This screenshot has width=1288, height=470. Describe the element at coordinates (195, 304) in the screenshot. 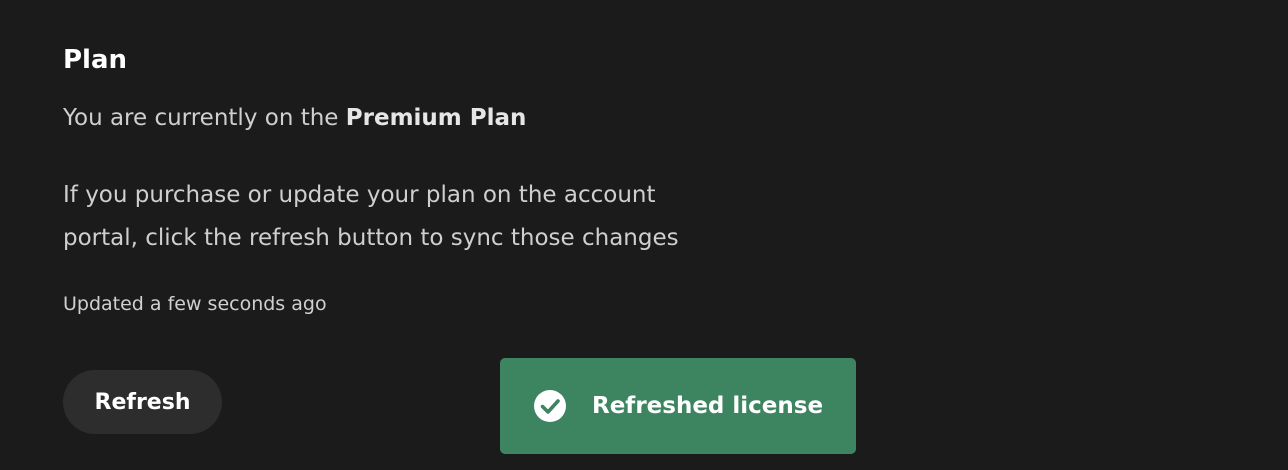

I see `updated-timestamp: Updated a few seconds ago` at that location.